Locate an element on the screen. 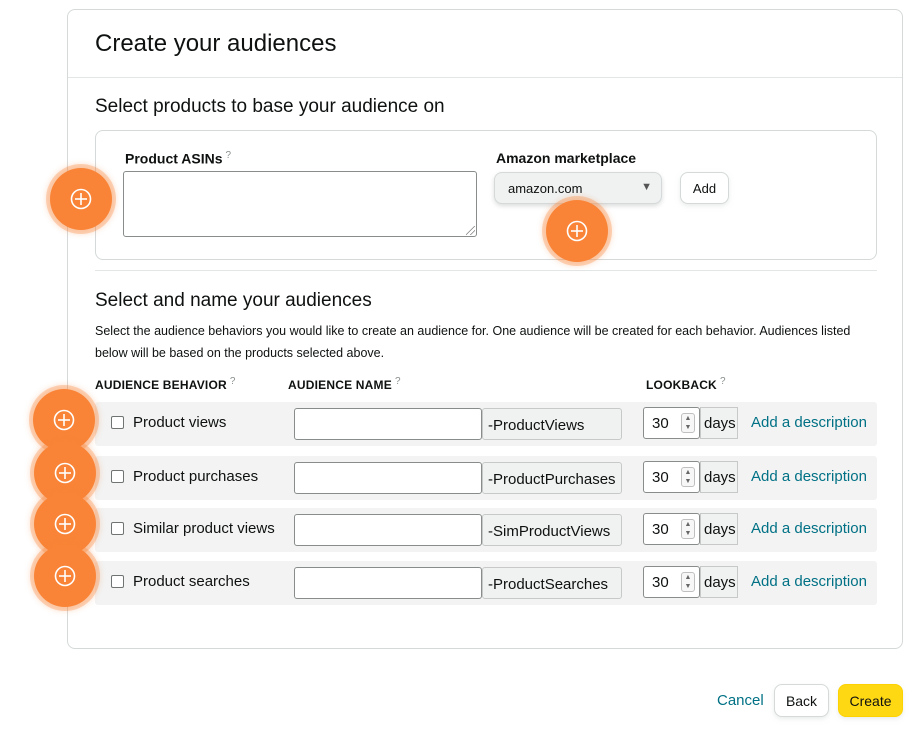  name-column-header: AUDIENCE NAME? is located at coordinates (344, 384).